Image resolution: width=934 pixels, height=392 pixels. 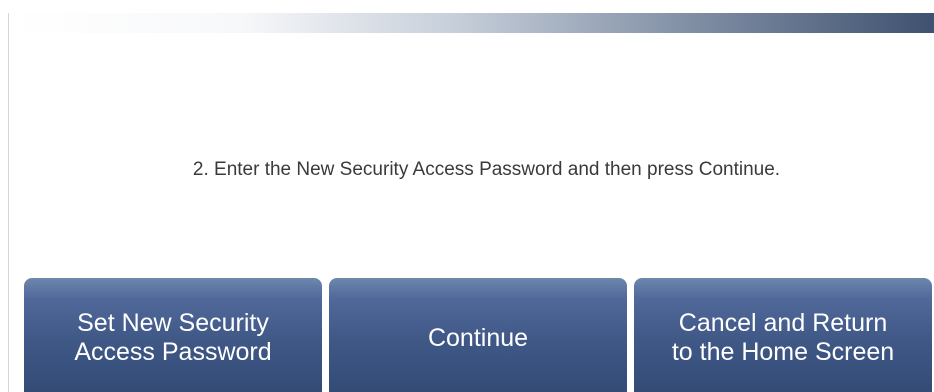 I want to click on continue-button: Continue, so click(x=478, y=335).